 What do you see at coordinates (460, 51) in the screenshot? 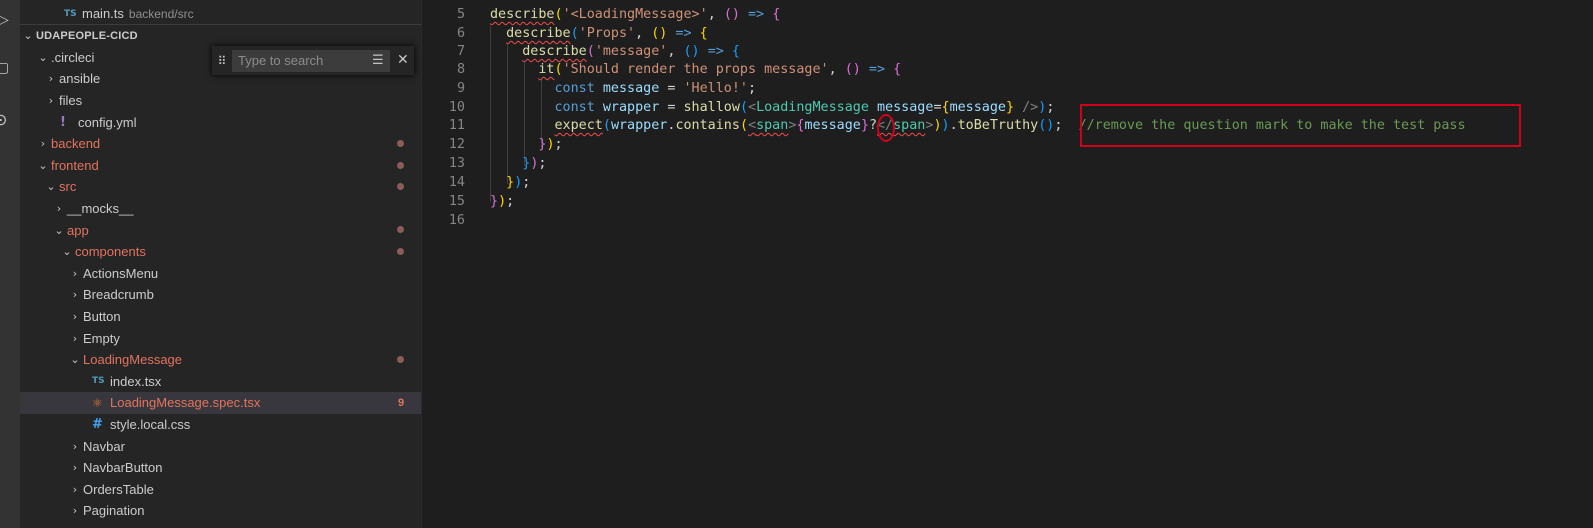
I see `line-number: 7` at bounding box center [460, 51].